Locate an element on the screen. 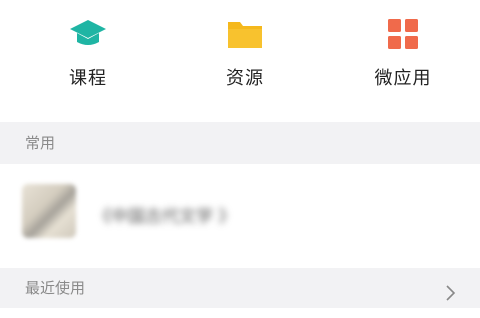 Image resolution: width=480 pixels, height=318 pixels. course-entry: 课程 is located at coordinates (88, 52).